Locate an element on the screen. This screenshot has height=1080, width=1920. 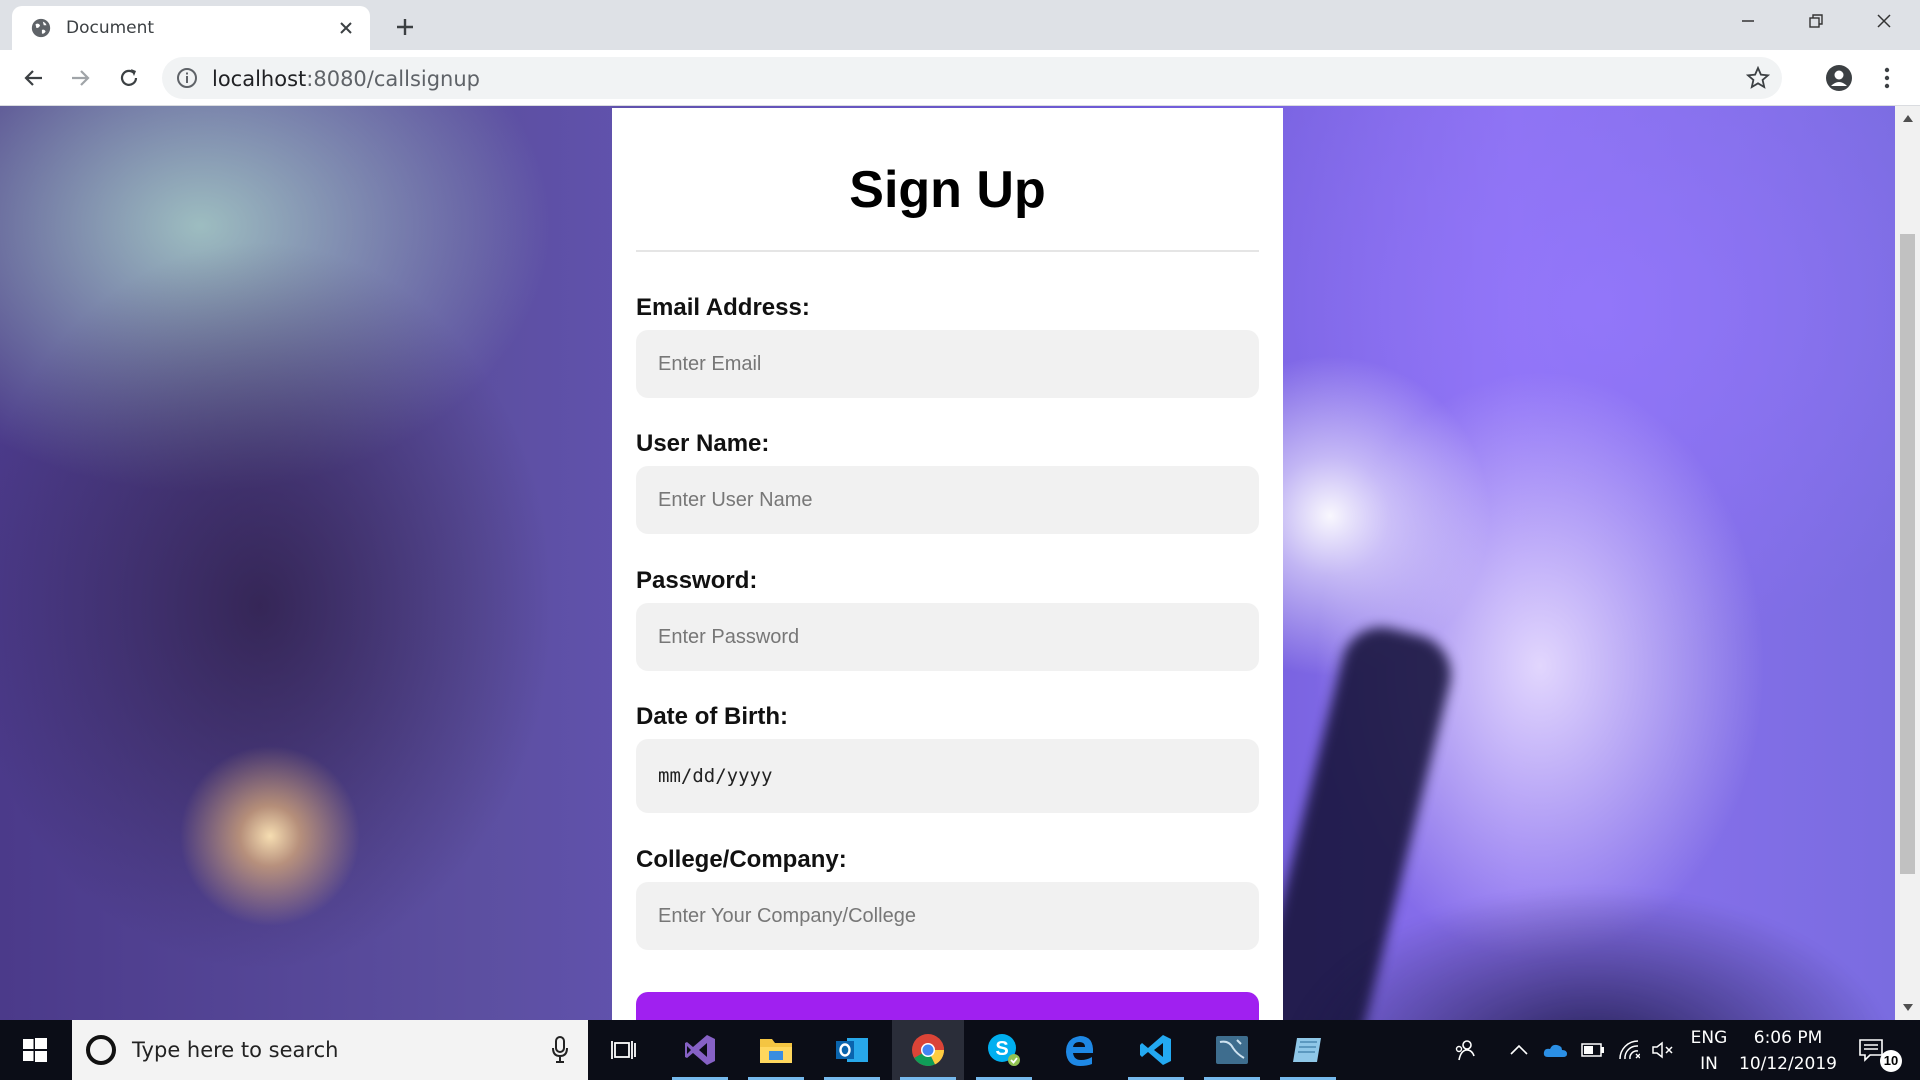
username-field: Enter User Name is located at coordinates (947, 500).